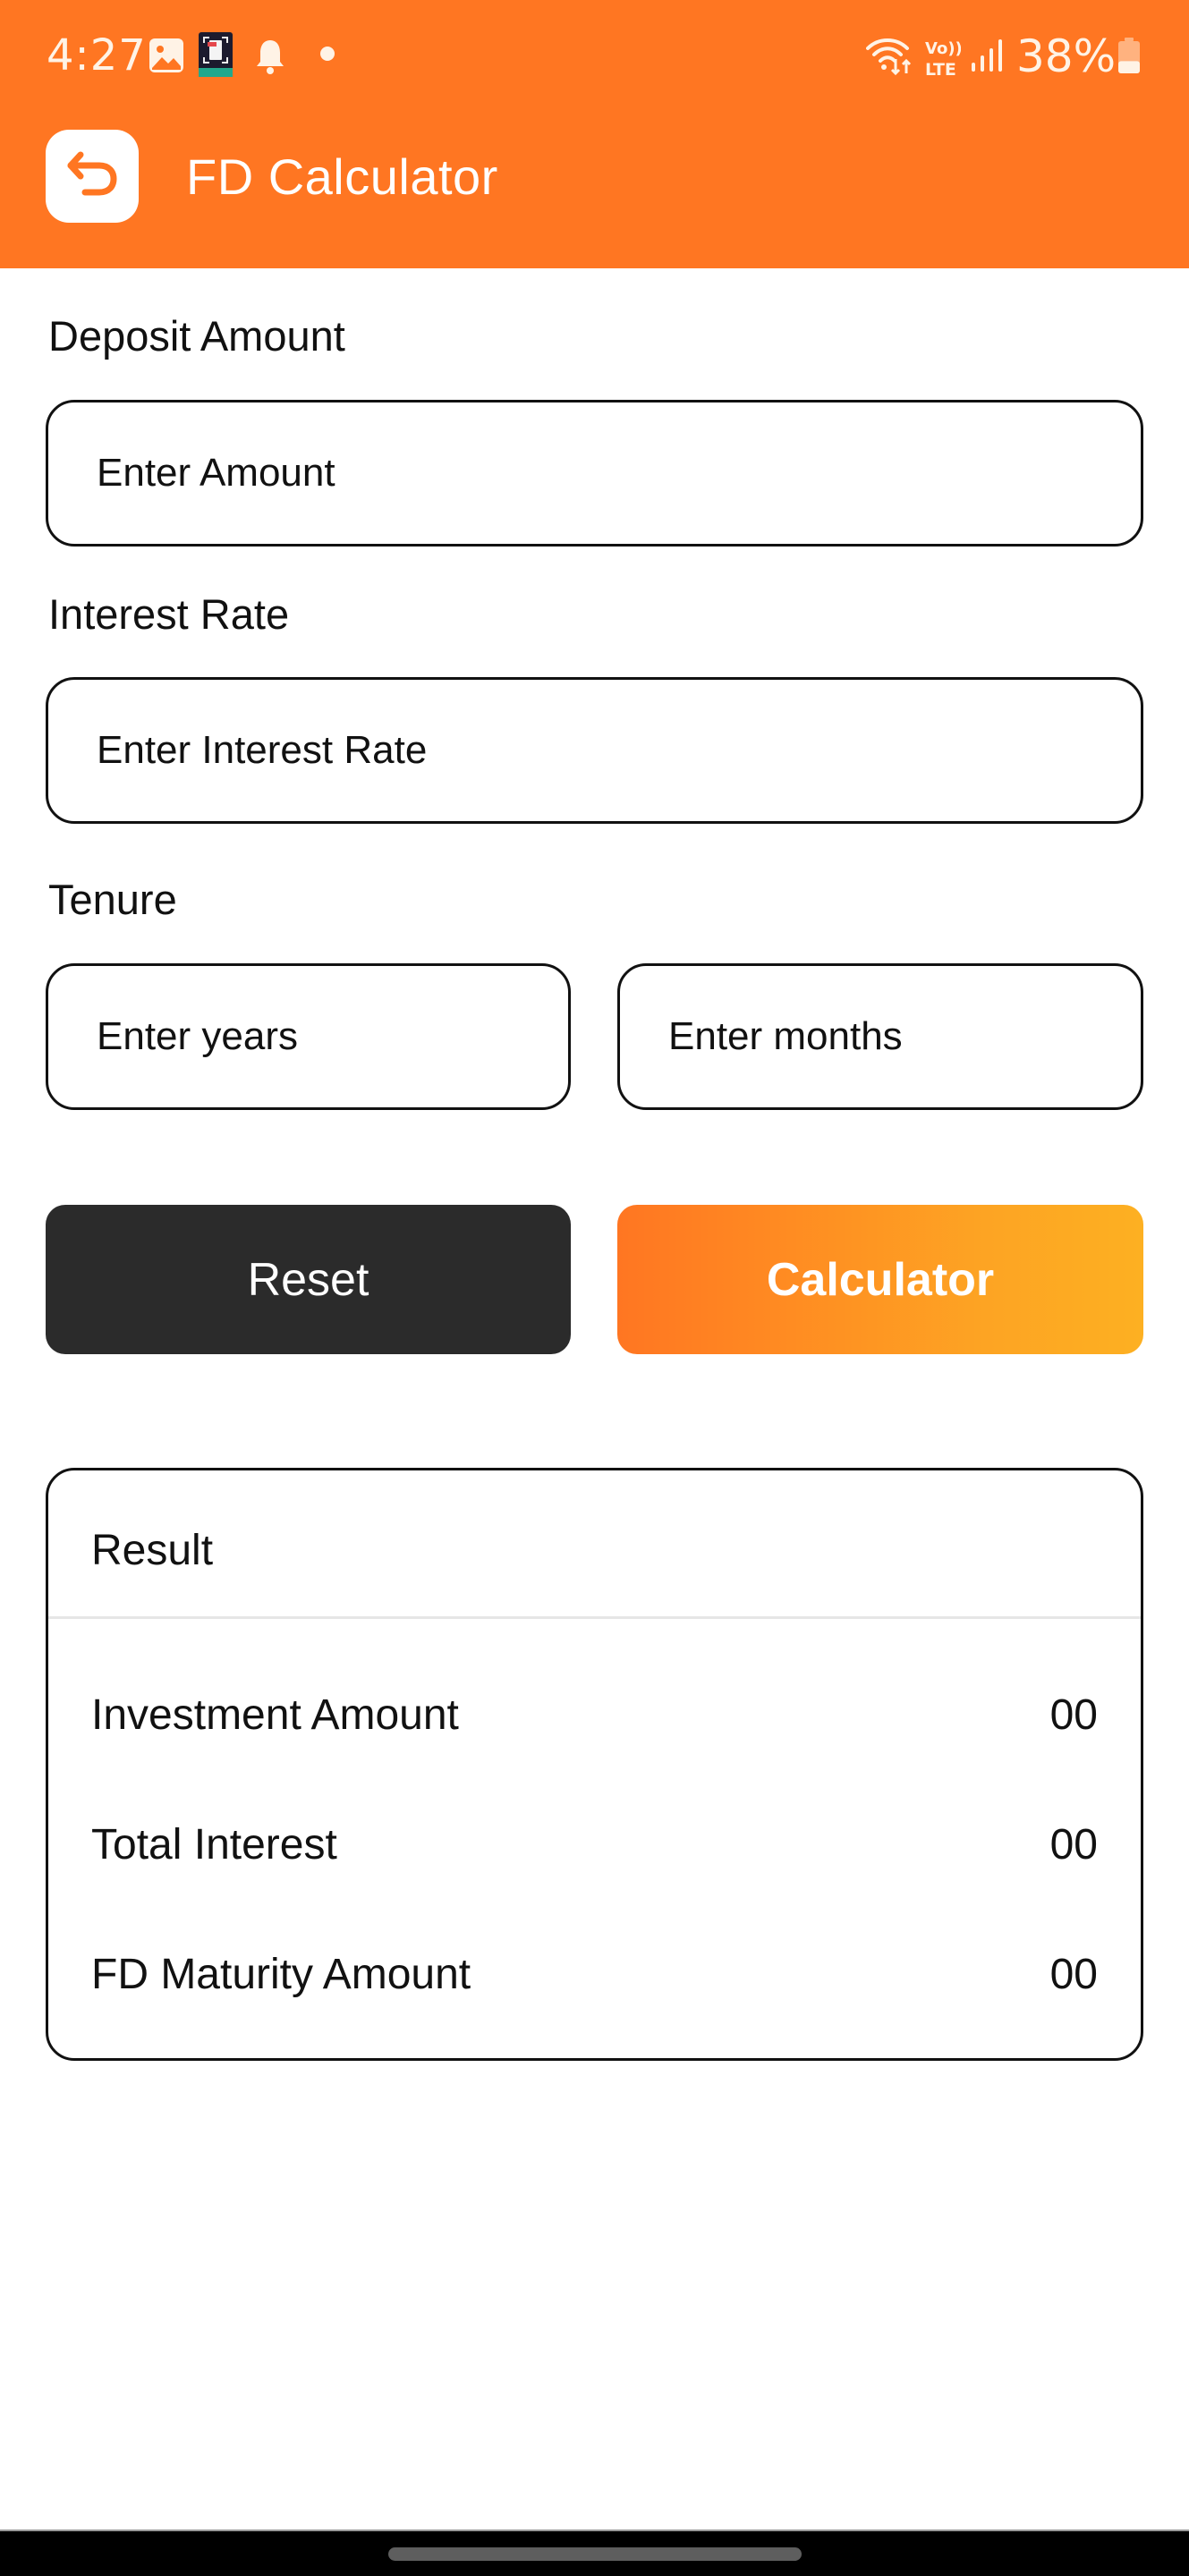  What do you see at coordinates (943, 48) in the screenshot?
I see `svg-text: Vo))` at bounding box center [943, 48].